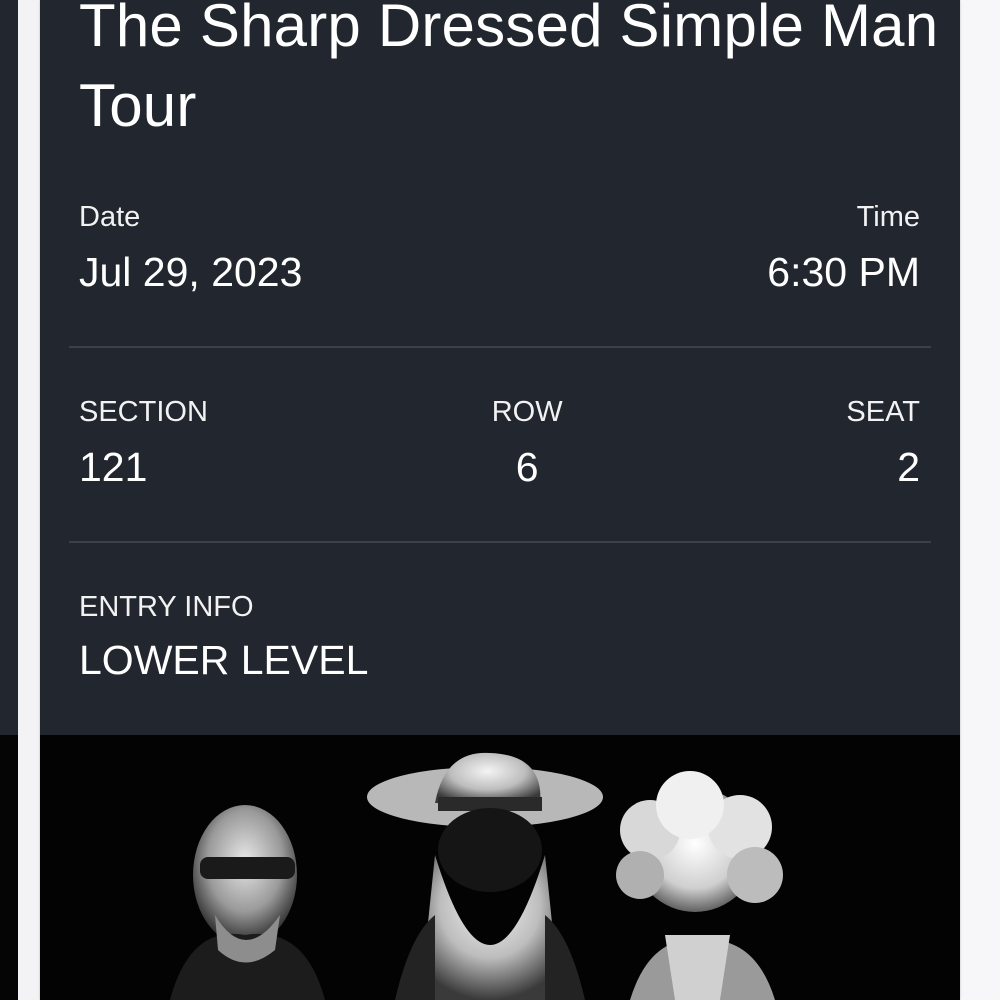  Describe the element at coordinates (9, 867) in the screenshot. I see `previous-ticket-photo` at that location.